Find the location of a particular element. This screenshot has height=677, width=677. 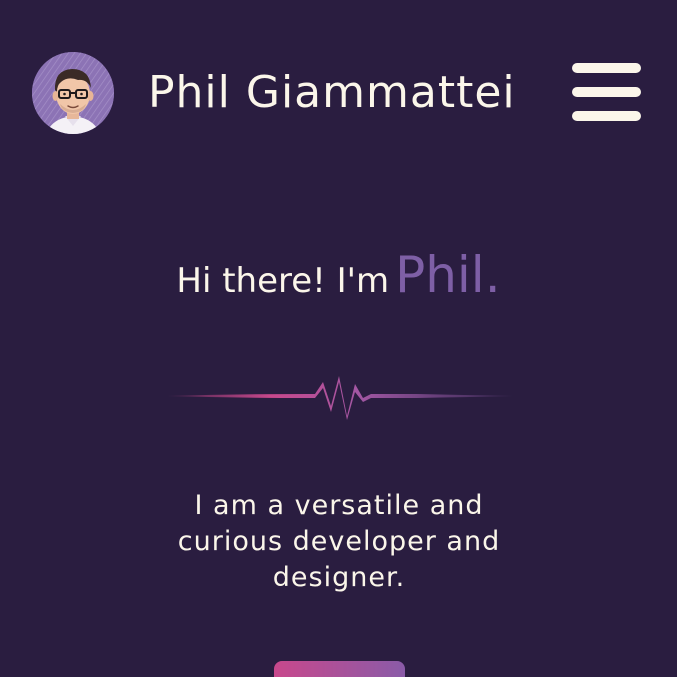

greeting-prefix: Hi there! I'm is located at coordinates (283, 281).